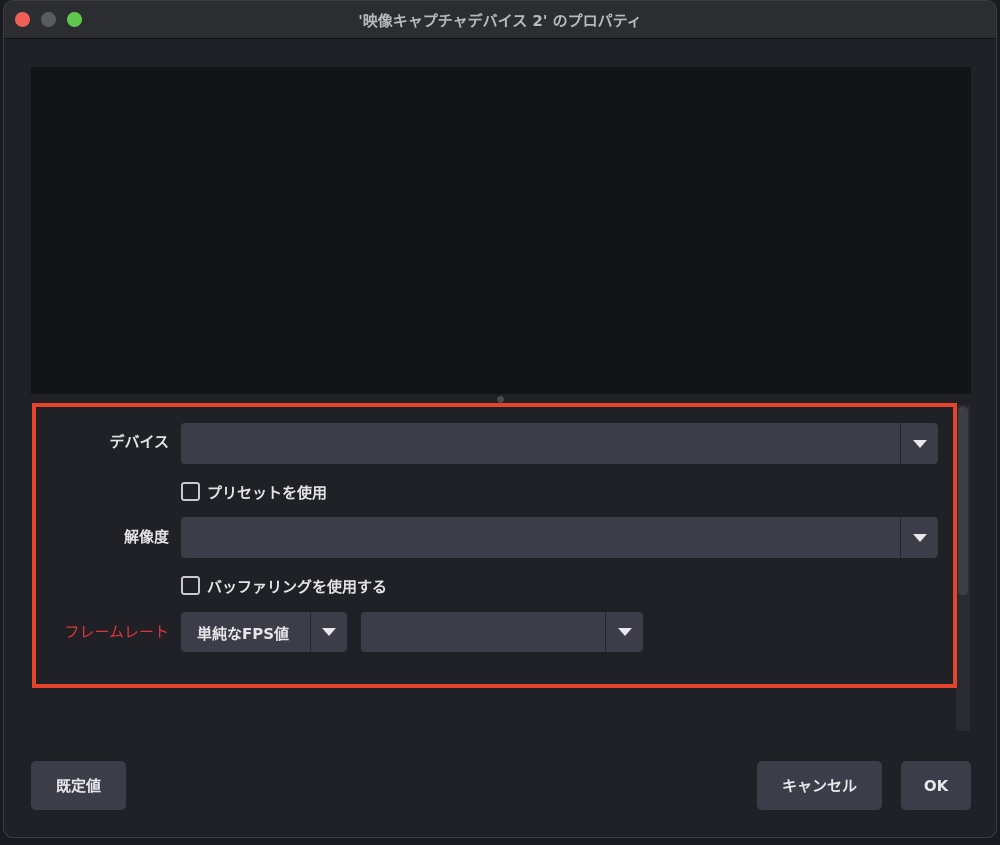  I want to click on defaults-button: 既定値, so click(78, 785).